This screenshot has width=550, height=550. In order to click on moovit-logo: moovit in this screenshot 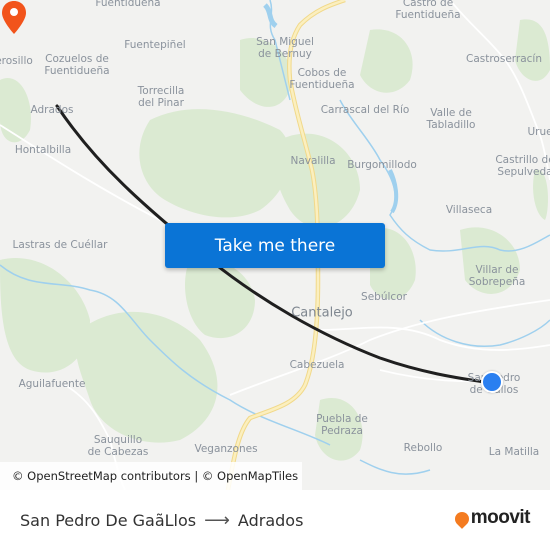, I will do `click(491, 518)`.